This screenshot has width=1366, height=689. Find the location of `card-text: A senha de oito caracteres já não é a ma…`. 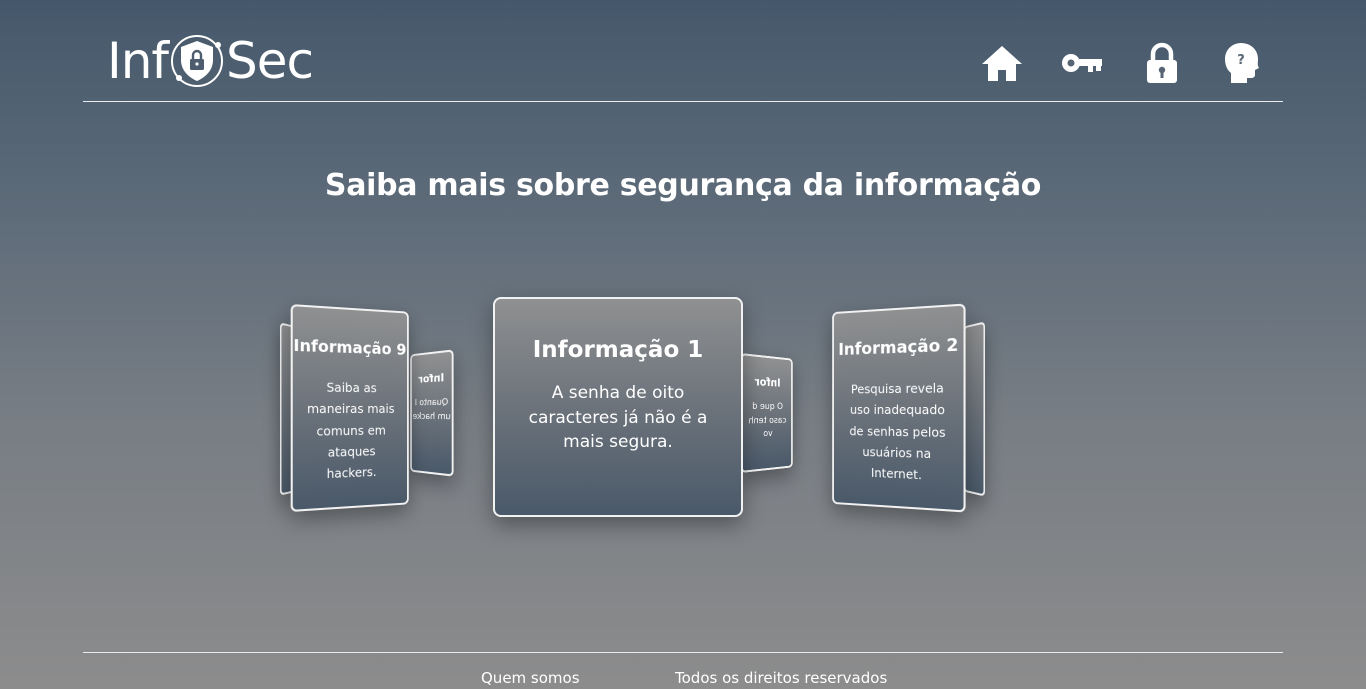

card-text: A senha de oito caracteres já não é a ma… is located at coordinates (618, 418).